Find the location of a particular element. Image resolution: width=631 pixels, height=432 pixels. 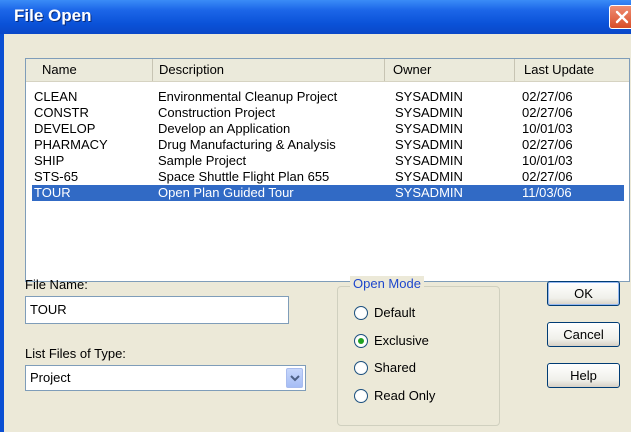

radio-default-label: Default is located at coordinates (394, 312).